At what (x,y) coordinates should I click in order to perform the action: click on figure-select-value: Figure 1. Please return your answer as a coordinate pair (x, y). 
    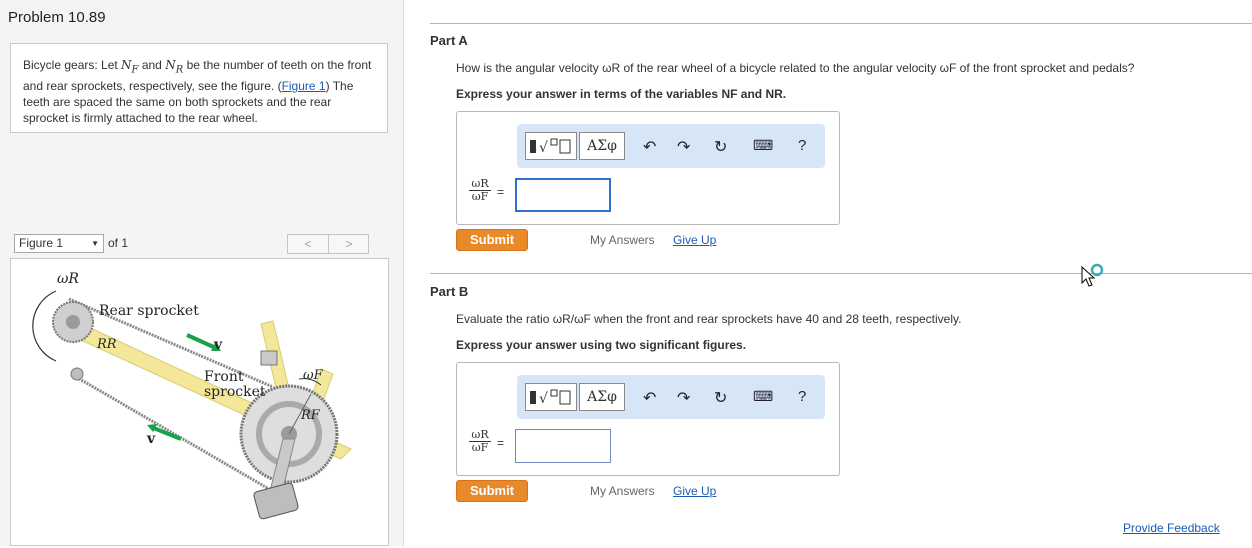
    Looking at the image, I should click on (41, 243).